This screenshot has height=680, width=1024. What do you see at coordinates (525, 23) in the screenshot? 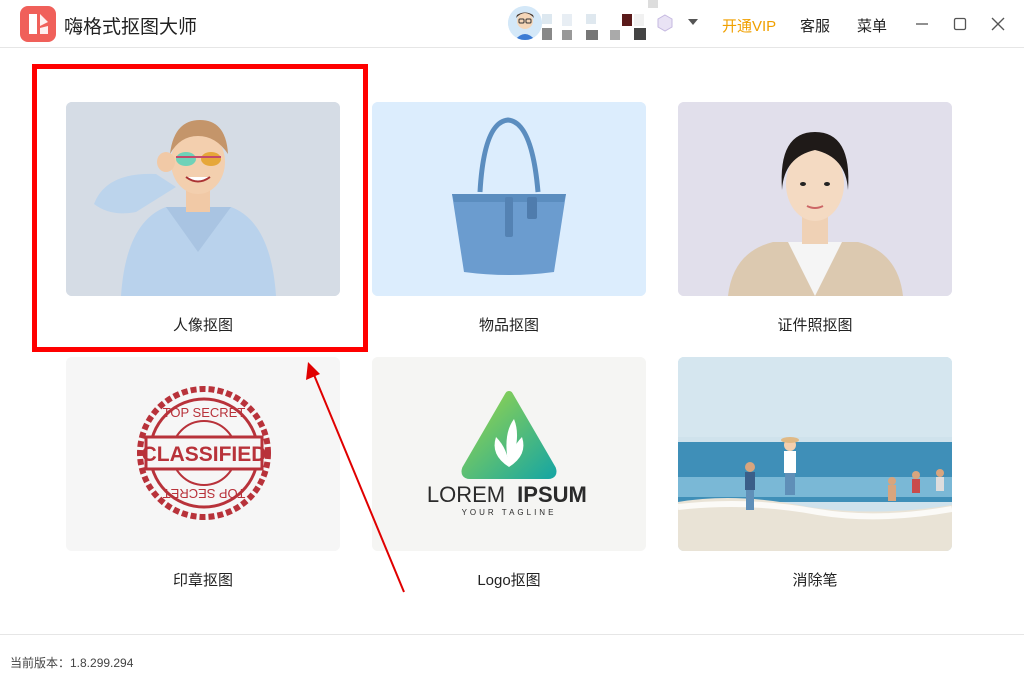
I see `user-avatar` at bounding box center [525, 23].